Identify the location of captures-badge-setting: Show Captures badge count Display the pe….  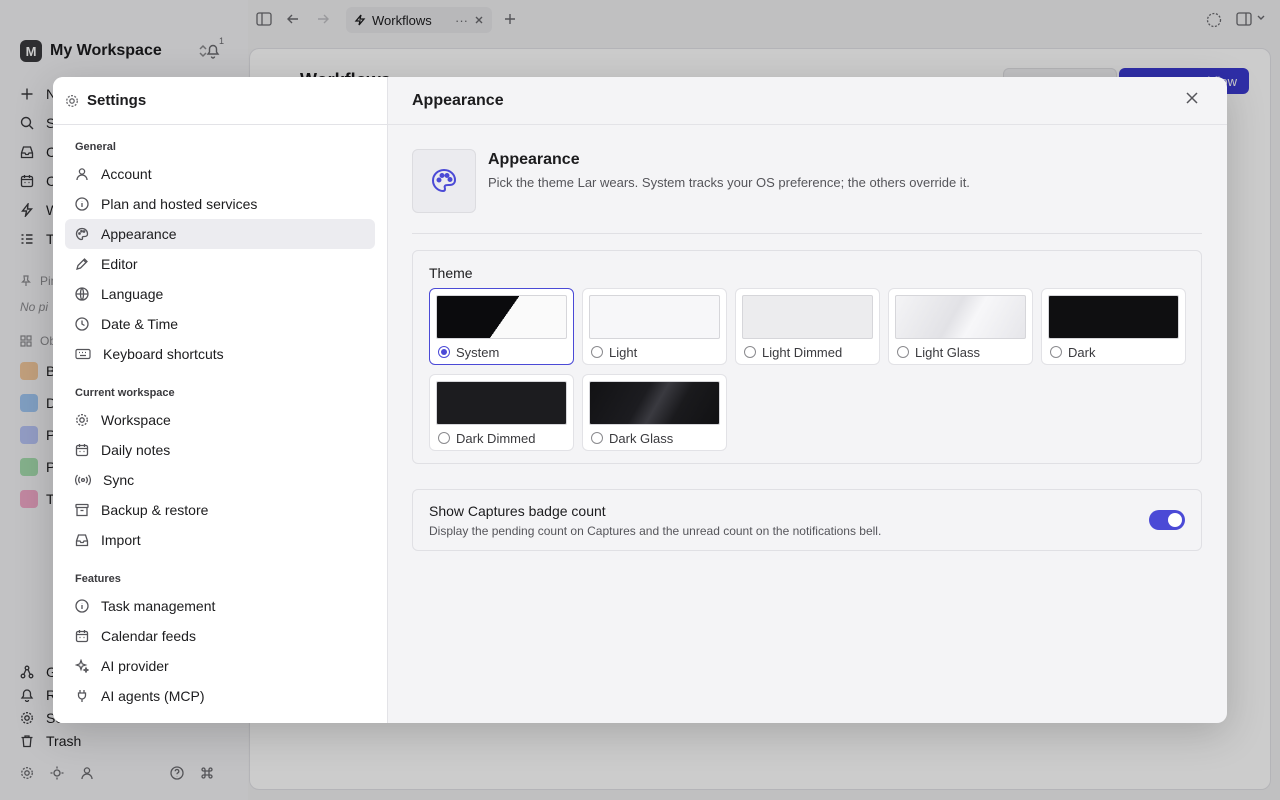
(807, 520).